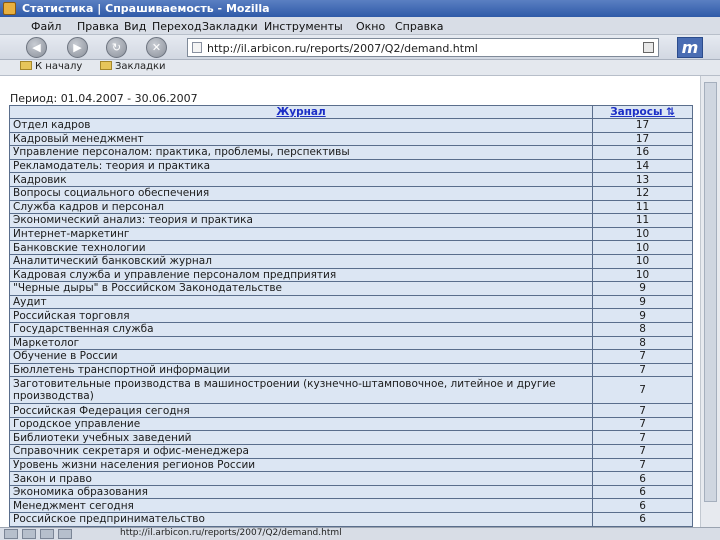  Describe the element at coordinates (642, 112) in the screenshot. I see `requests-column-header: Запросы ⇅` at that location.